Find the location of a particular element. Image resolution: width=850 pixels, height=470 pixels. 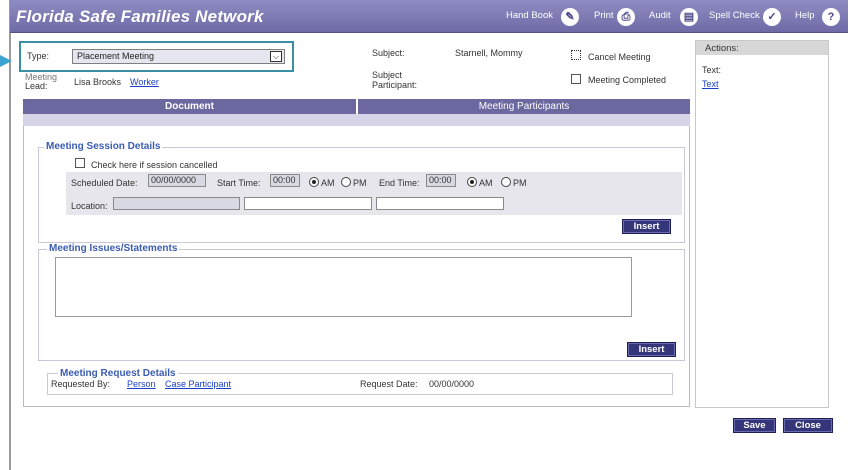

meeting-lead-name: Lisa Brooks is located at coordinates (98, 82).